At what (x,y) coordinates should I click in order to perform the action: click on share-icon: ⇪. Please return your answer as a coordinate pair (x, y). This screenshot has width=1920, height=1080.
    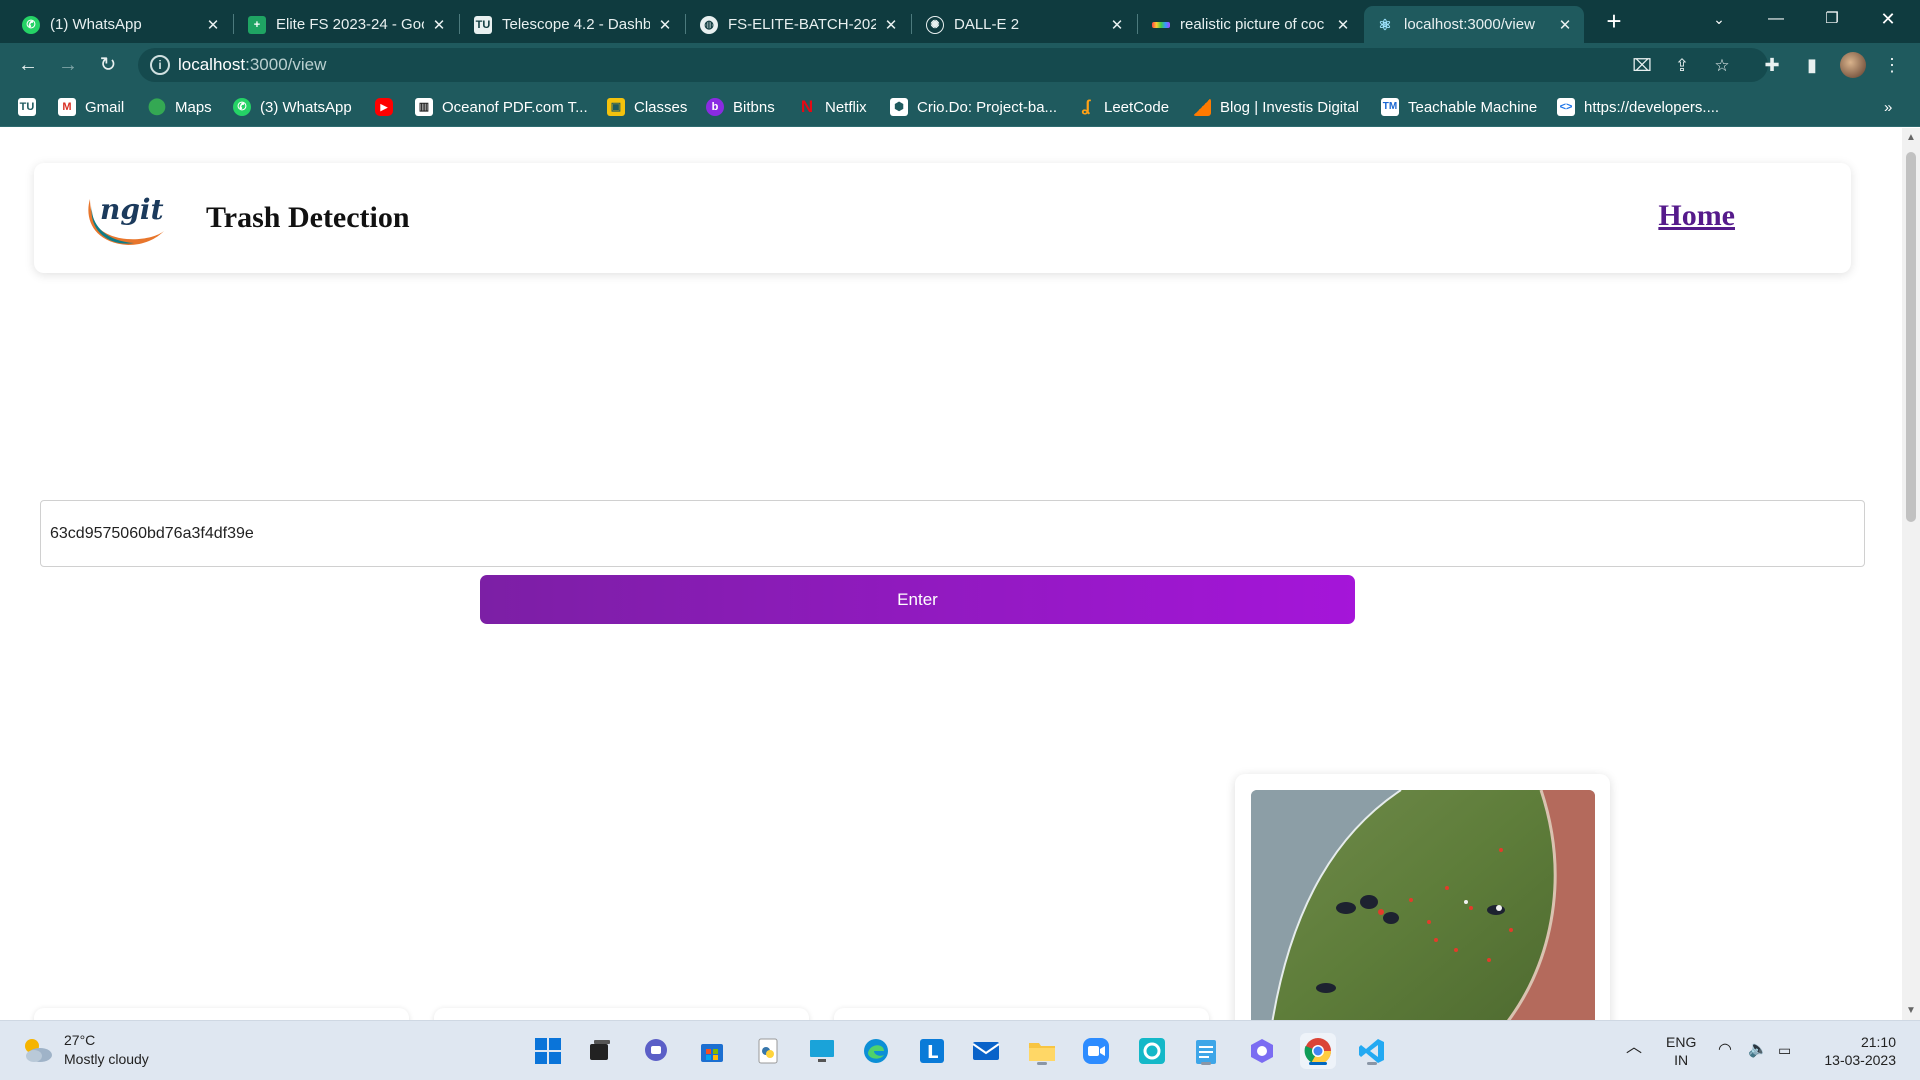
    Looking at the image, I should click on (1682, 66).